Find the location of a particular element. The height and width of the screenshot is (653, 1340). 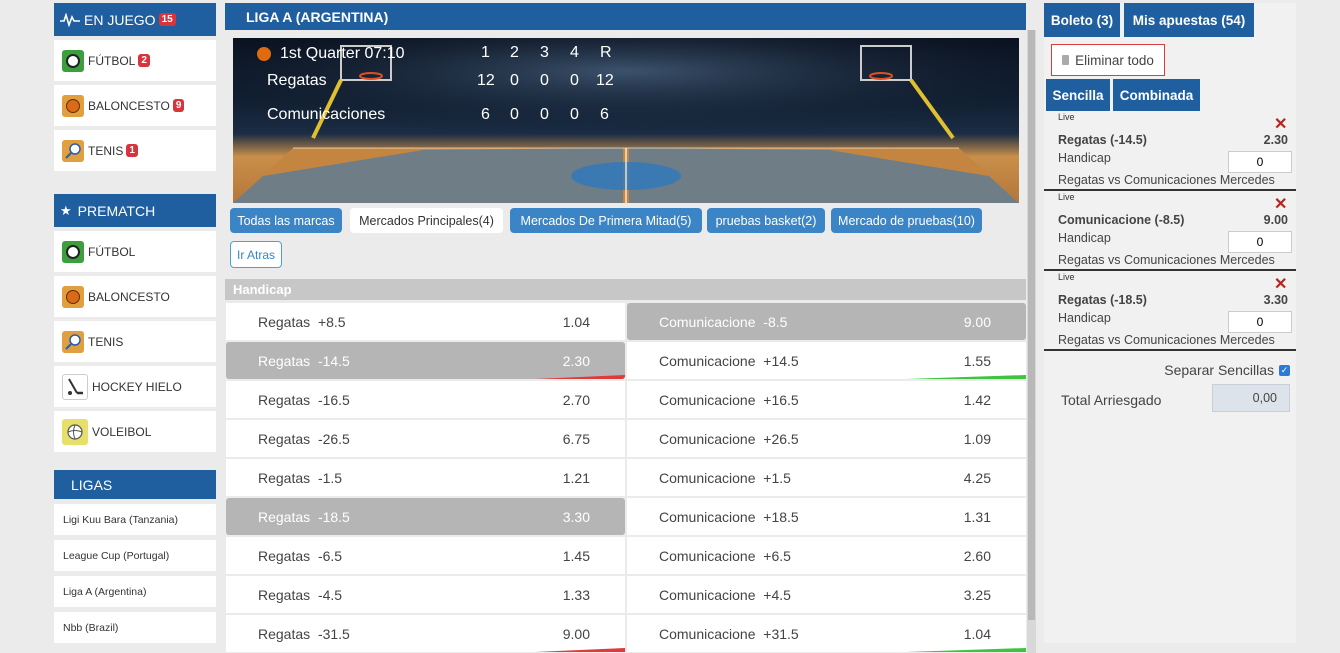

odds-selection-label: Comunicacione +1.5 is located at coordinates (725, 478).